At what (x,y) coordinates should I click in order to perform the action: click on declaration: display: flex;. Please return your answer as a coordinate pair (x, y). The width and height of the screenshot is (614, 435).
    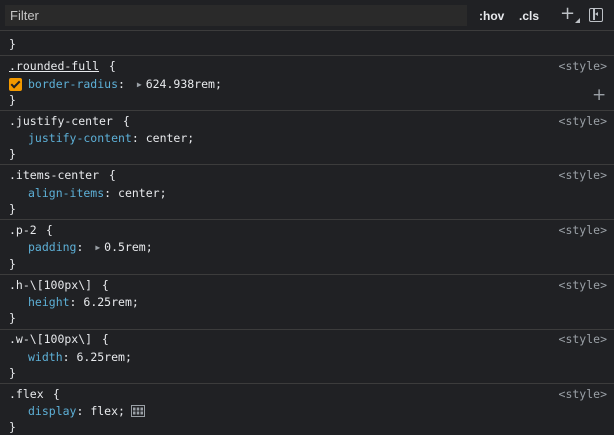
    Looking at the image, I should click on (86, 411).